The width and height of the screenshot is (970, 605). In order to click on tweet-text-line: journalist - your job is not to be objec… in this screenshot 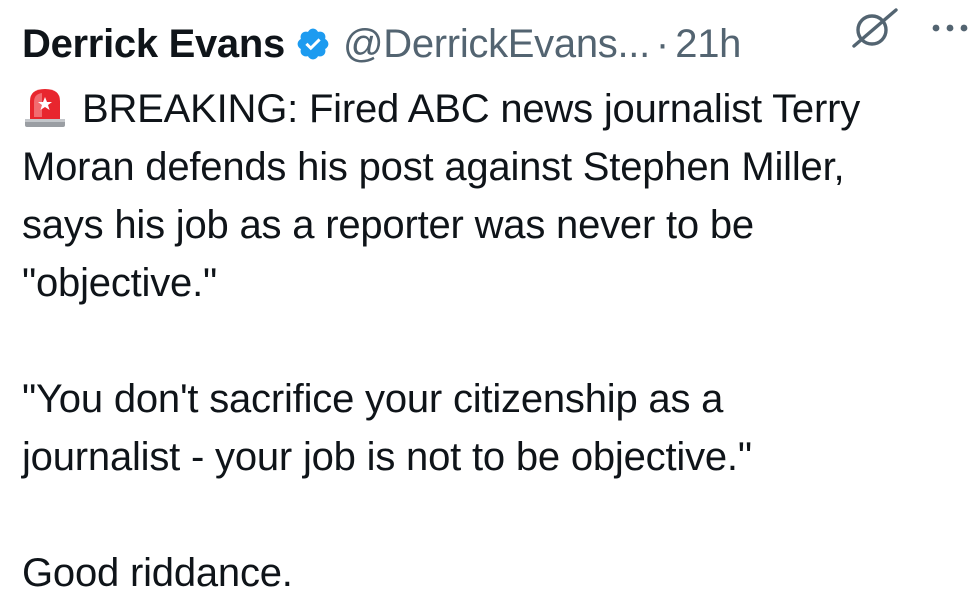, I will do `click(387, 457)`.